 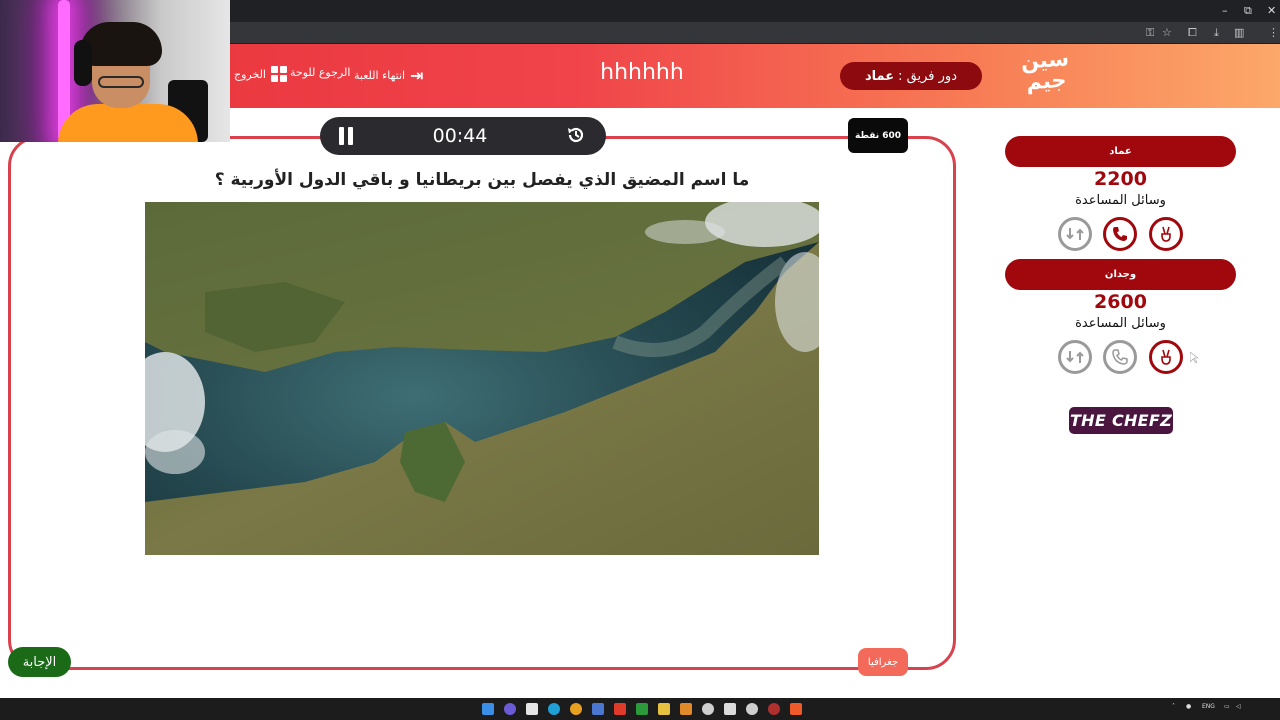 I want to click on mouse-cursor-icon, so click(x=1194, y=357).